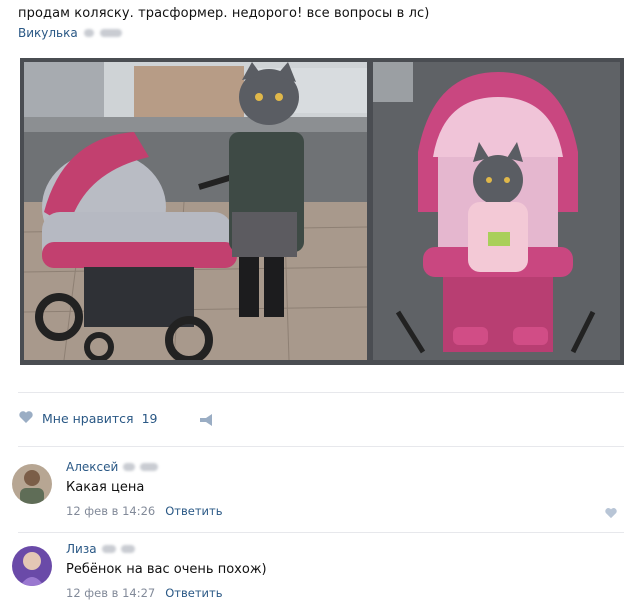 The width and height of the screenshot is (640, 607). I want to click on post-author-name: Викулька, so click(48, 33).